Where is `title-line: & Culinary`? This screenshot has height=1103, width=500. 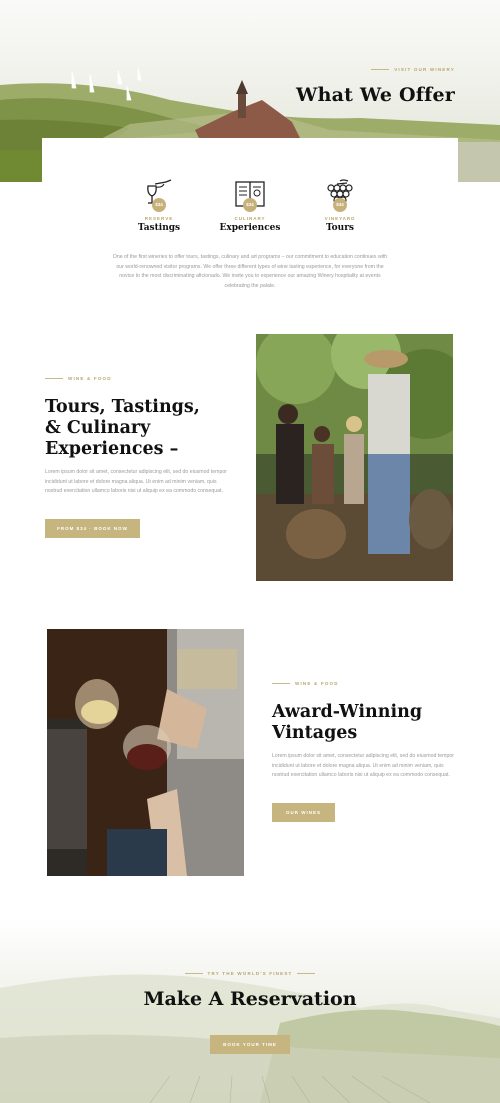 title-line: & Culinary is located at coordinates (98, 428).